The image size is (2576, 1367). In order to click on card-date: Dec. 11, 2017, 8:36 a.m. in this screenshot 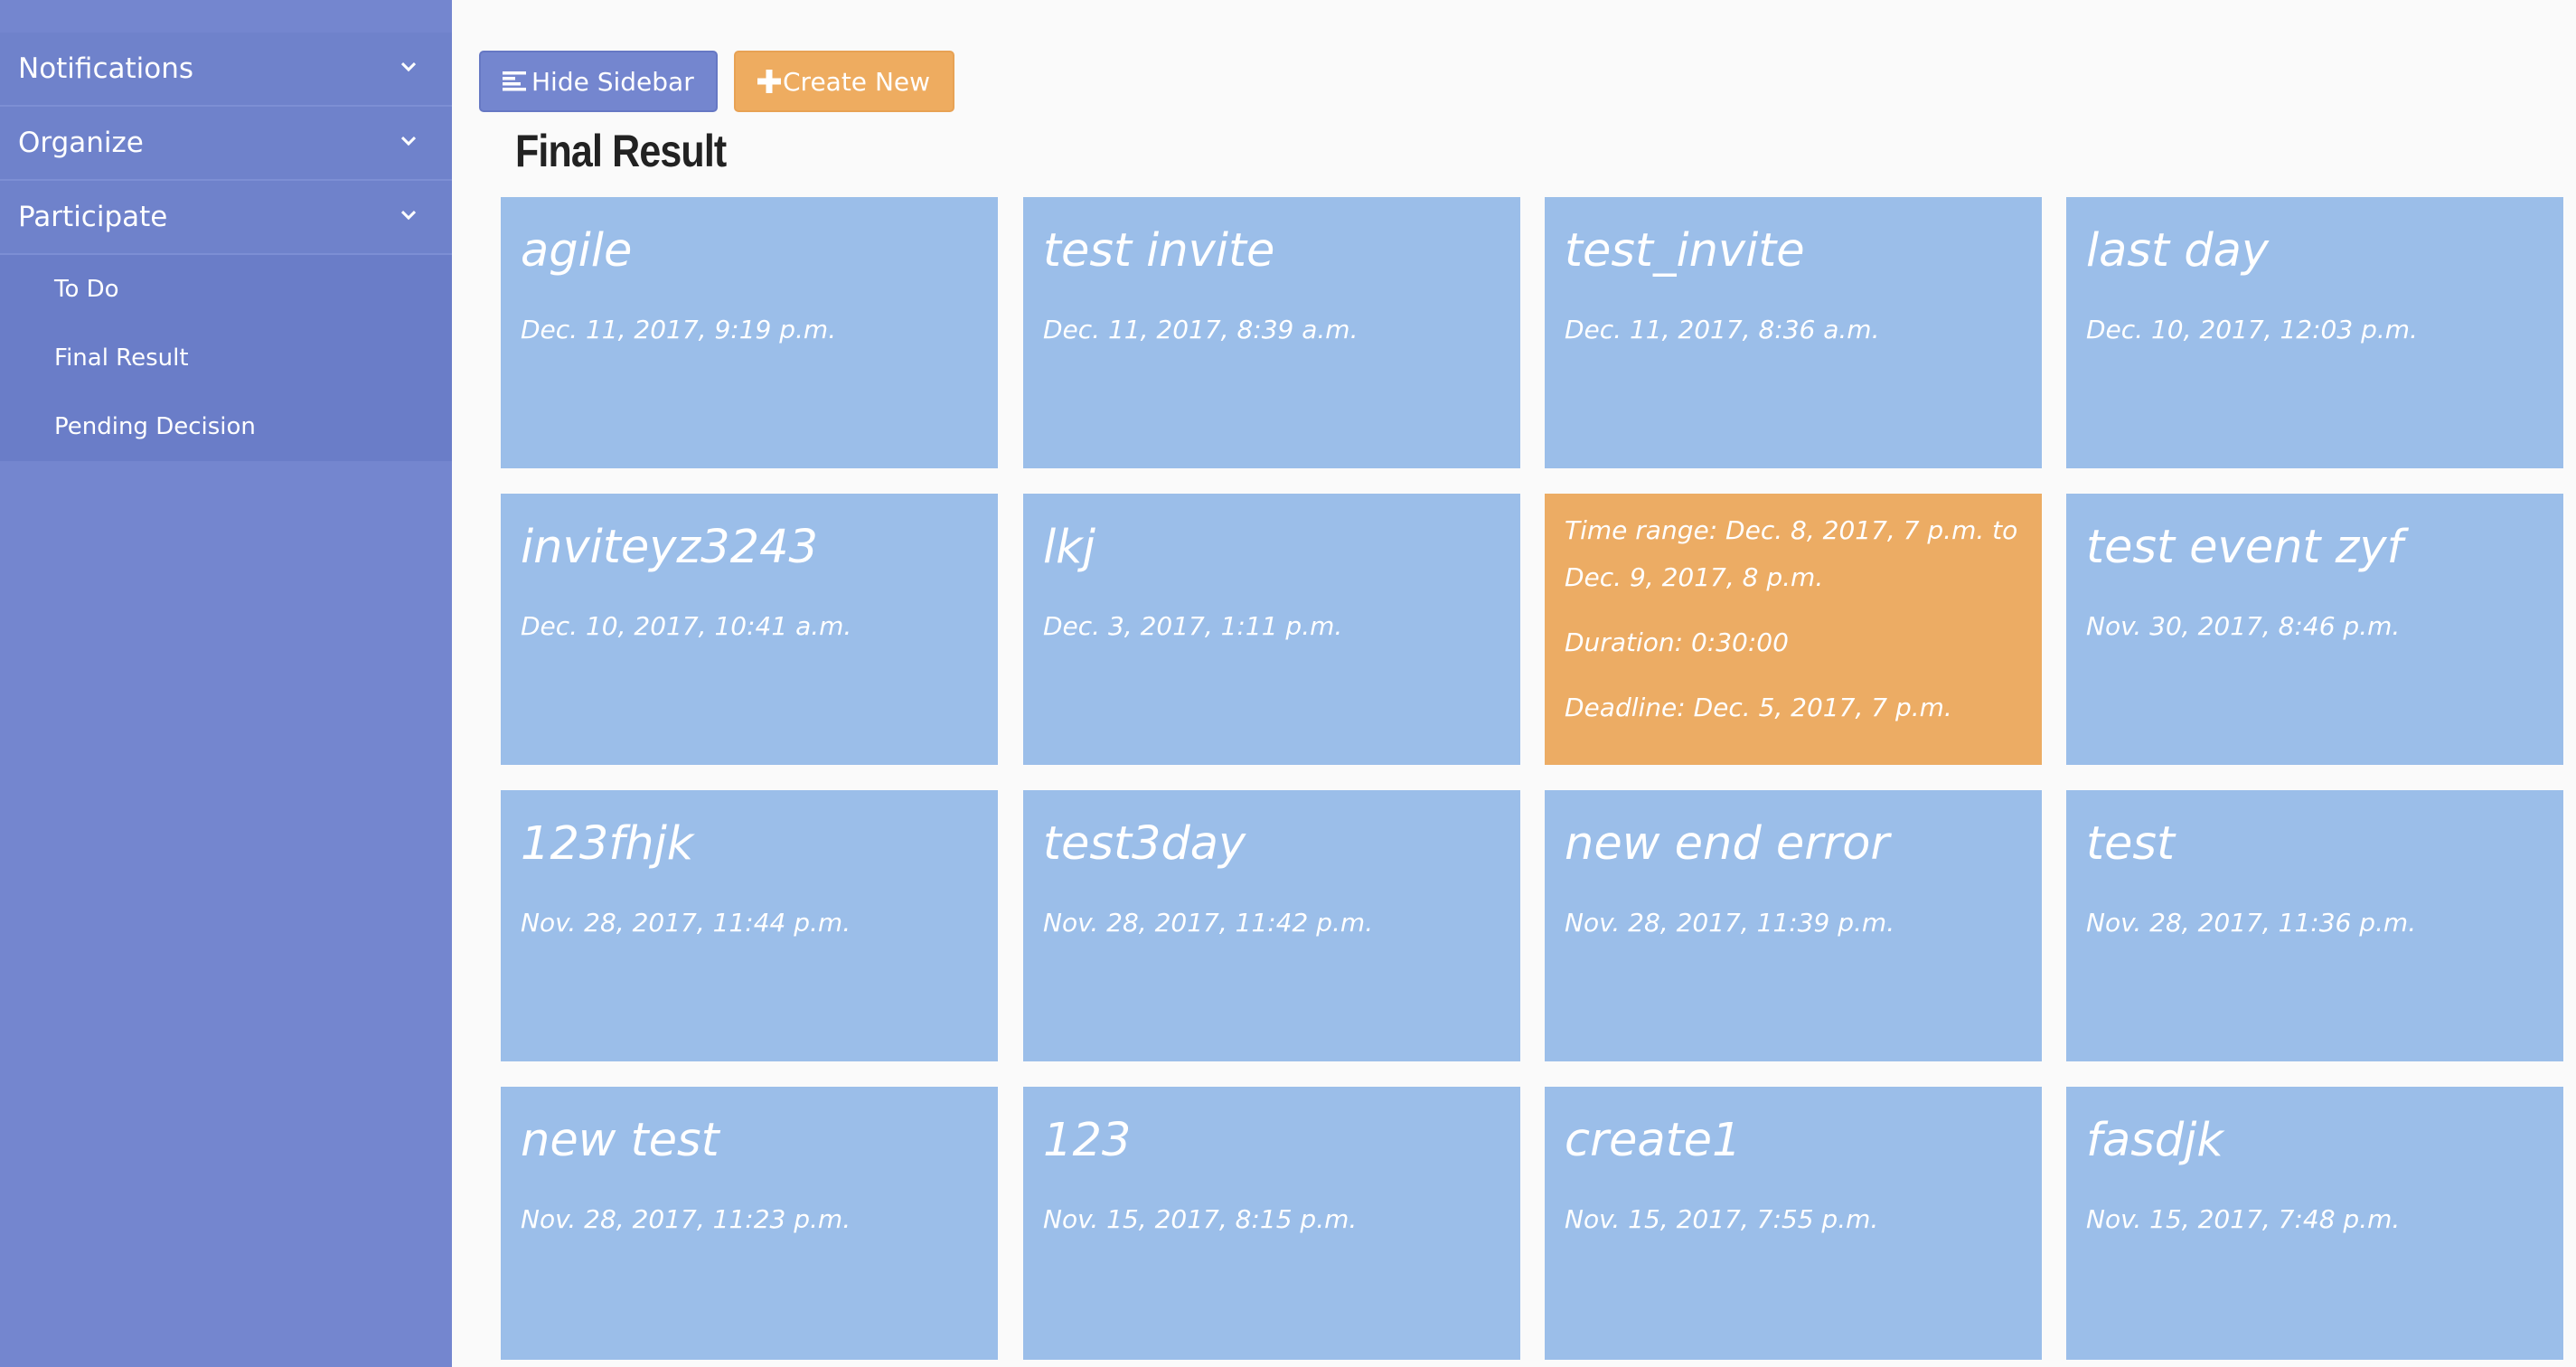, I will do `click(1722, 329)`.